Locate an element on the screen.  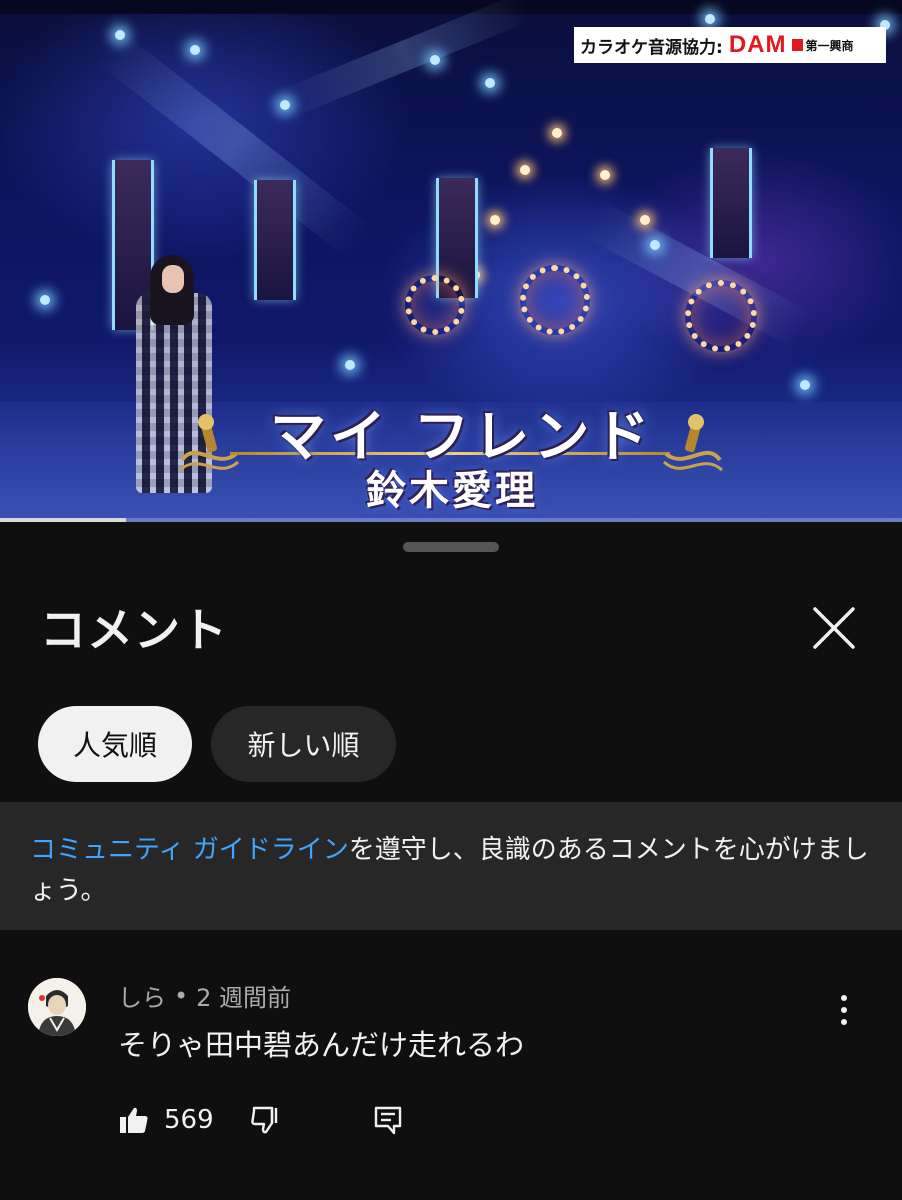
karaoke-credit-badge: カラオケ音源協力: DAM 第一興商 is located at coordinates (730, 45).